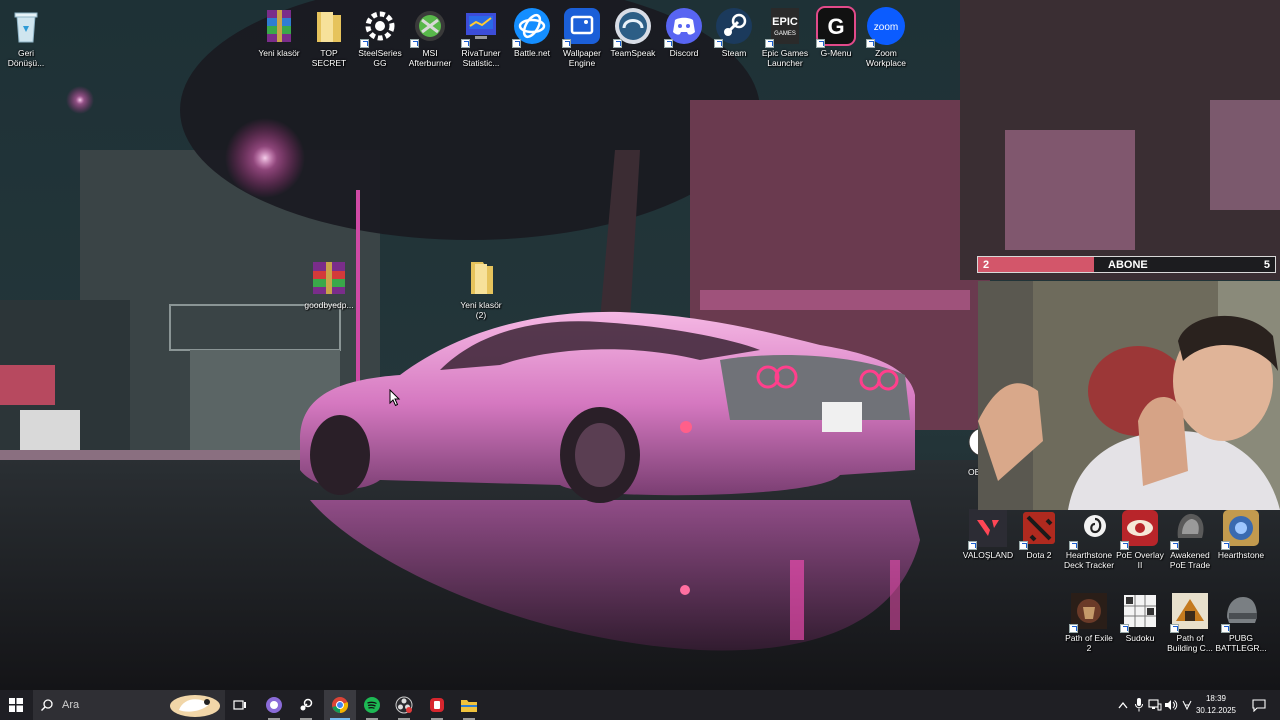 The image size is (1280, 720). Describe the element at coordinates (1259, 705) in the screenshot. I see `notifications-button` at that location.